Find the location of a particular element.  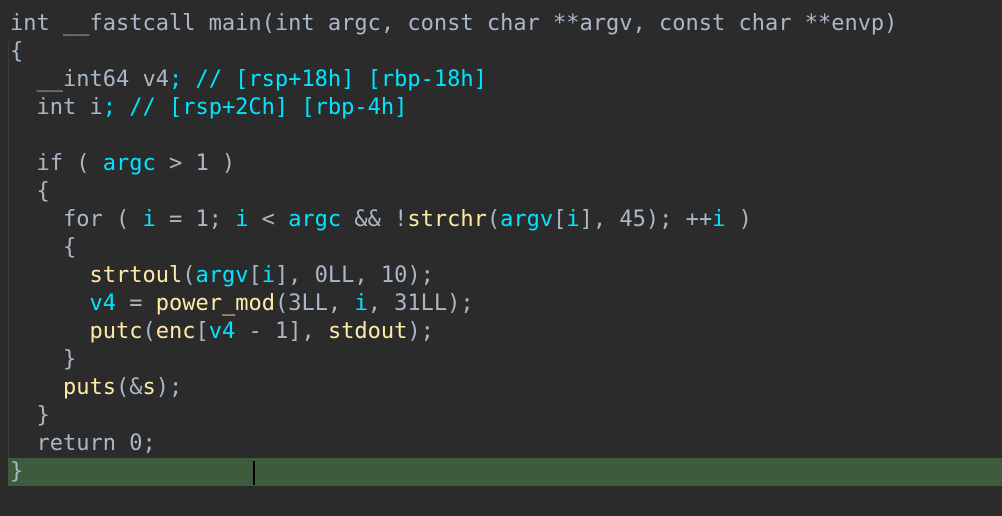

code-token: = is located at coordinates (135, 303).